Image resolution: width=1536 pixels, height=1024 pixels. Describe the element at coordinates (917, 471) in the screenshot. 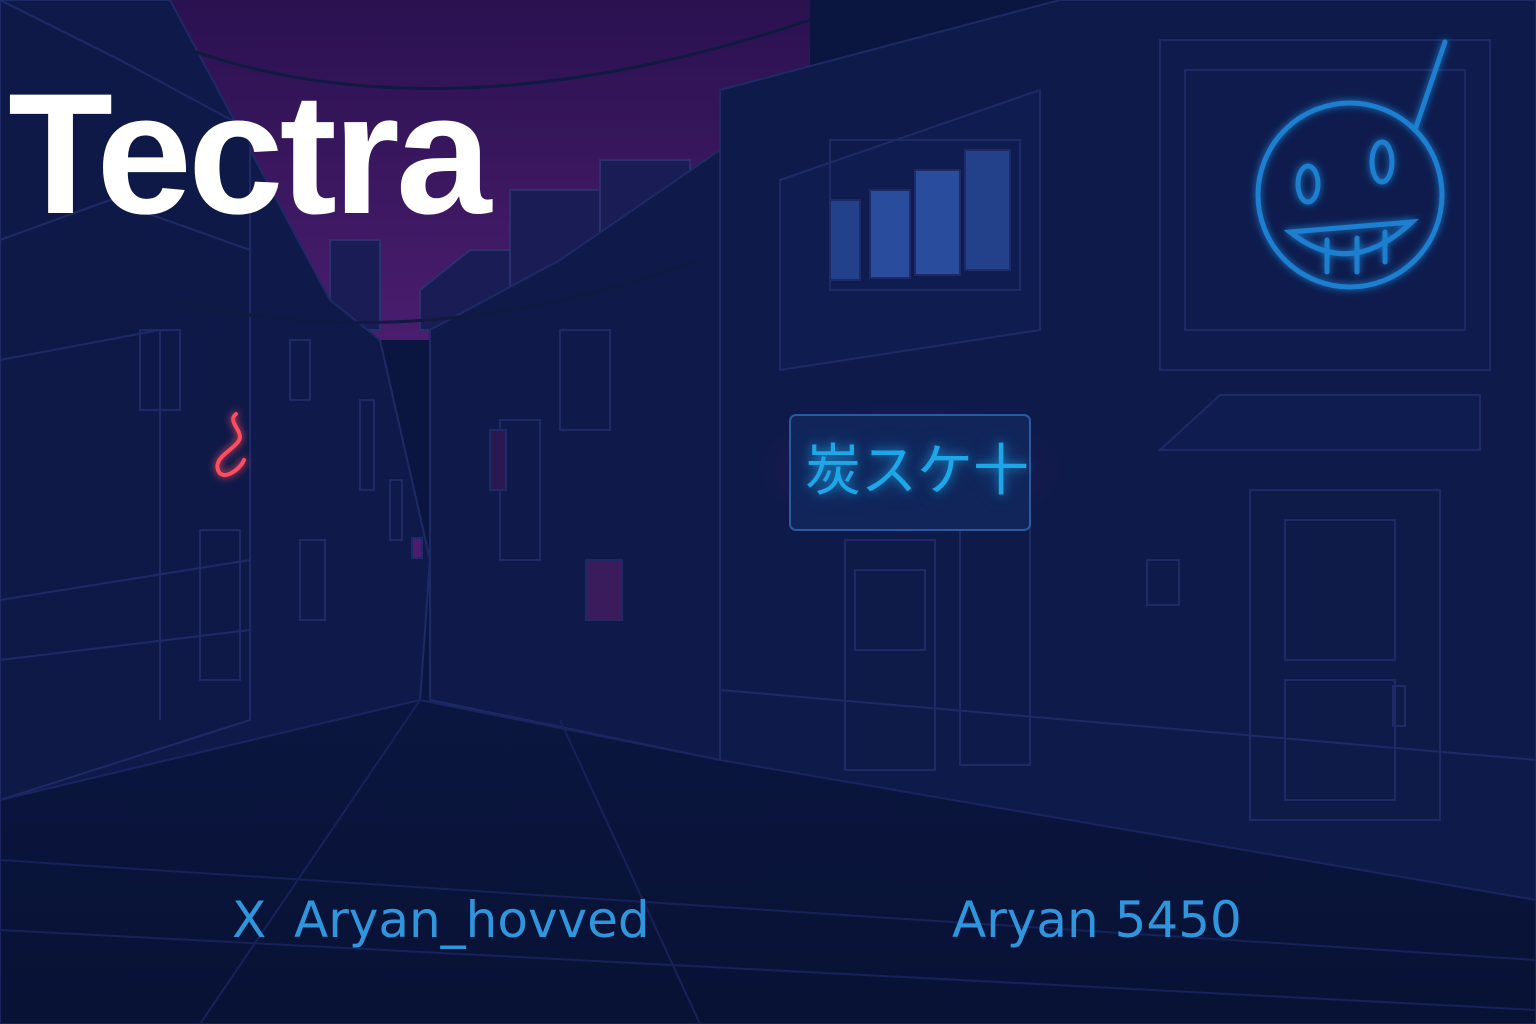

I see `neon-sign-text: 炭スケ十` at that location.